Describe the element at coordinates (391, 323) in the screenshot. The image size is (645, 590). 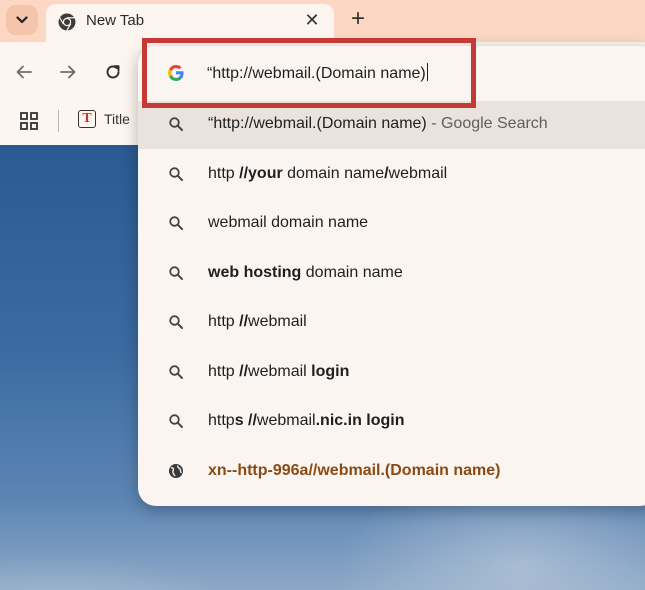
I see `suggestion-item: http //webmail` at that location.